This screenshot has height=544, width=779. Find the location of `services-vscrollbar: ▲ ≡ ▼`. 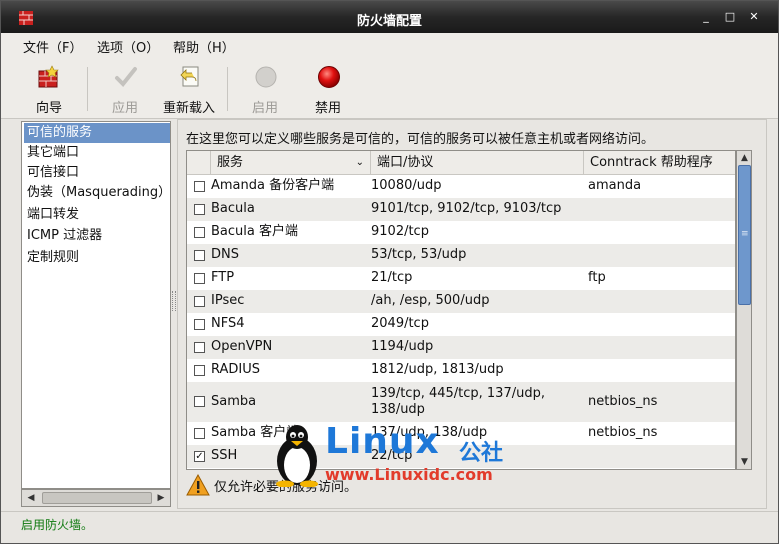

services-vscrollbar: ▲ ≡ ▼ is located at coordinates (744, 310).